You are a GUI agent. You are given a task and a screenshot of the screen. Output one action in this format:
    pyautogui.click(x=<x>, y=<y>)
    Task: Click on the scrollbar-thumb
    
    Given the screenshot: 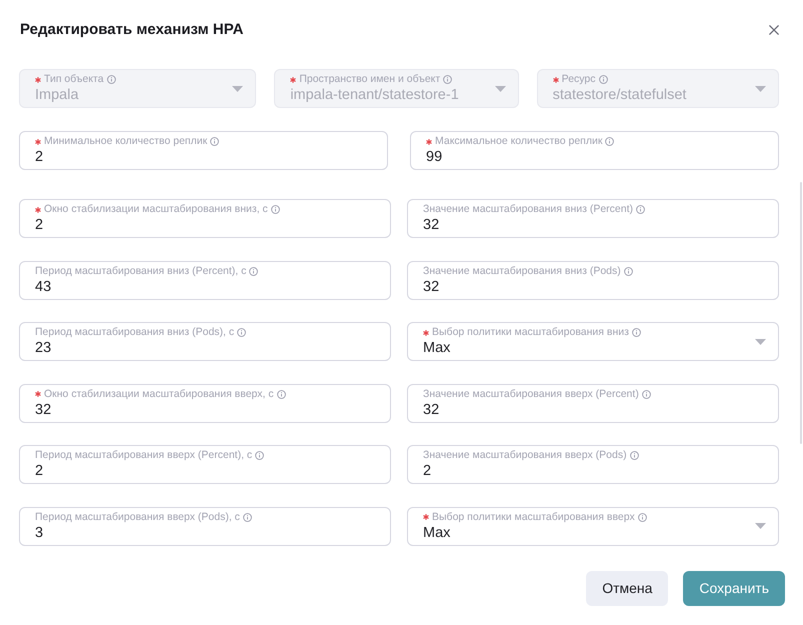 What is the action you would take?
    pyautogui.click(x=801, y=313)
    